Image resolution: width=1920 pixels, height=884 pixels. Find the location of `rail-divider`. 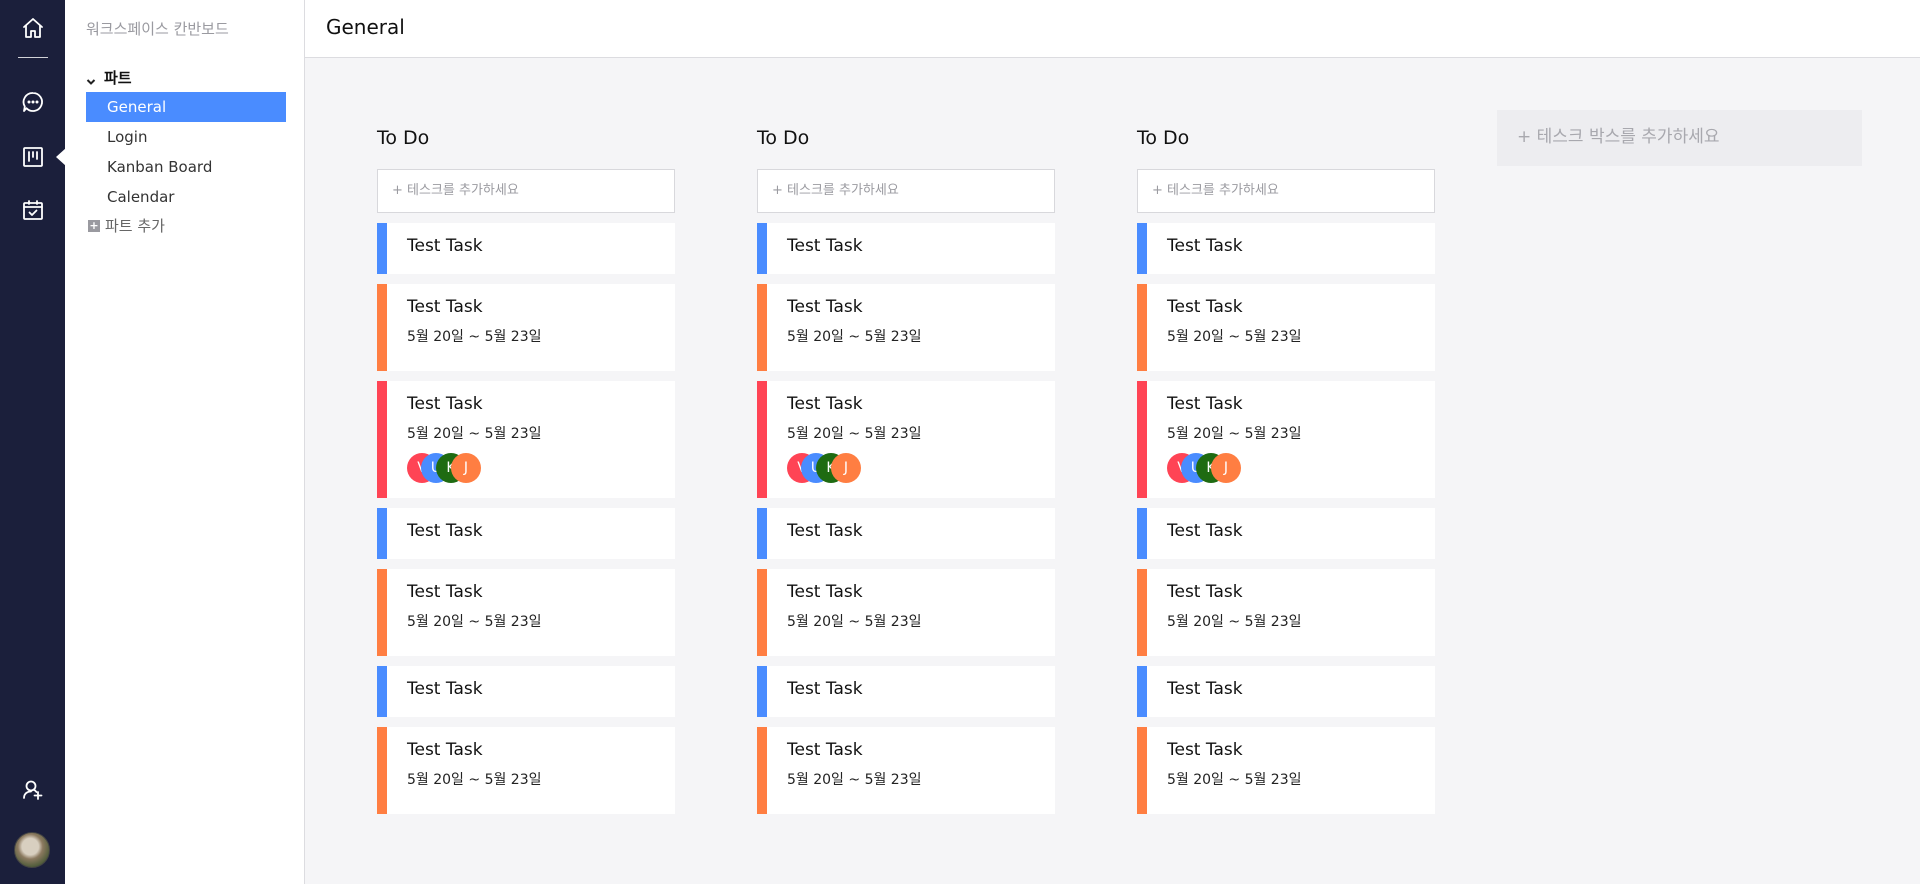

rail-divider is located at coordinates (33, 57).